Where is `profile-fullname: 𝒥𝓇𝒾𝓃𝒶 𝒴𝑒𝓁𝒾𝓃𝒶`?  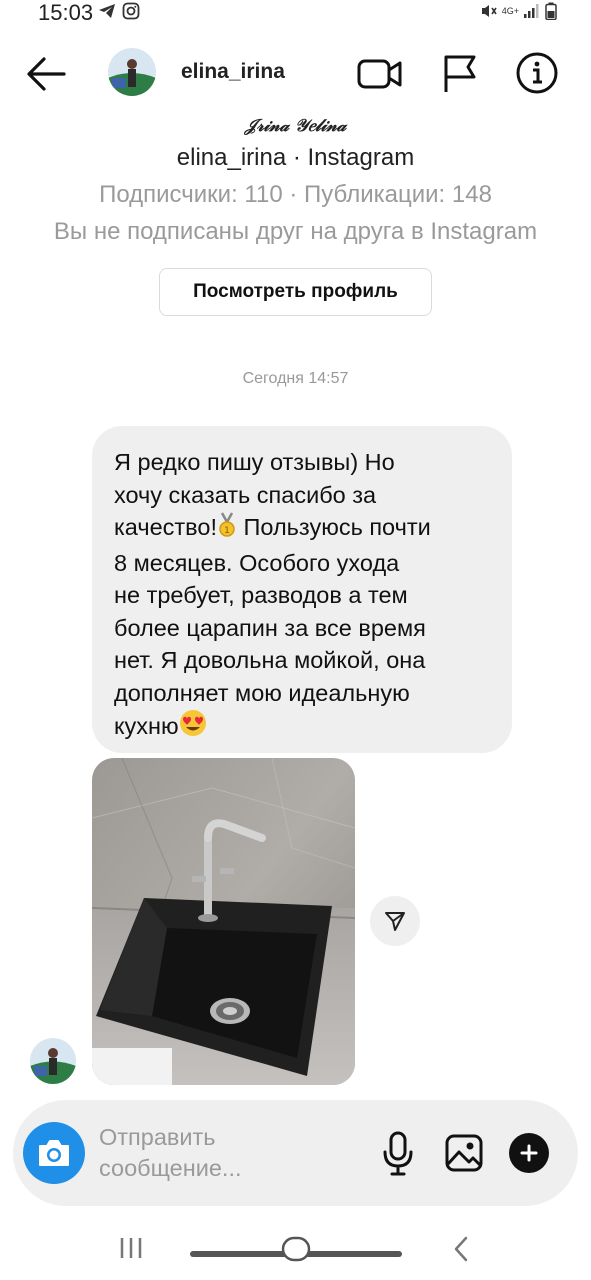 profile-fullname: 𝒥𝓇𝒾𝓃𝒶 𝒴𝑒𝓁𝒾𝓃𝒶 is located at coordinates (295, 126).